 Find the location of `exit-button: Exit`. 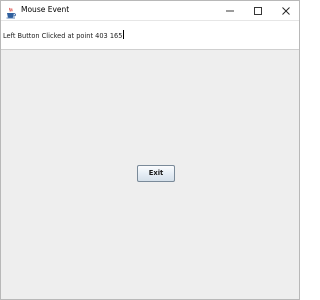

exit-button: Exit is located at coordinates (156, 173).